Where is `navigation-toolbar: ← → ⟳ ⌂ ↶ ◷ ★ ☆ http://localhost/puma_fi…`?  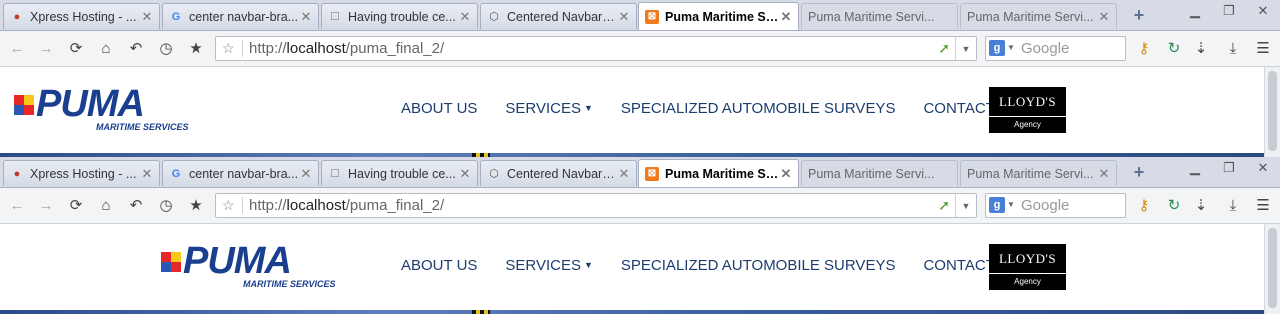
navigation-toolbar: ← → ⟳ ⌂ ↶ ◷ ★ ☆ http://localhost/puma_fi… is located at coordinates (640, 206).